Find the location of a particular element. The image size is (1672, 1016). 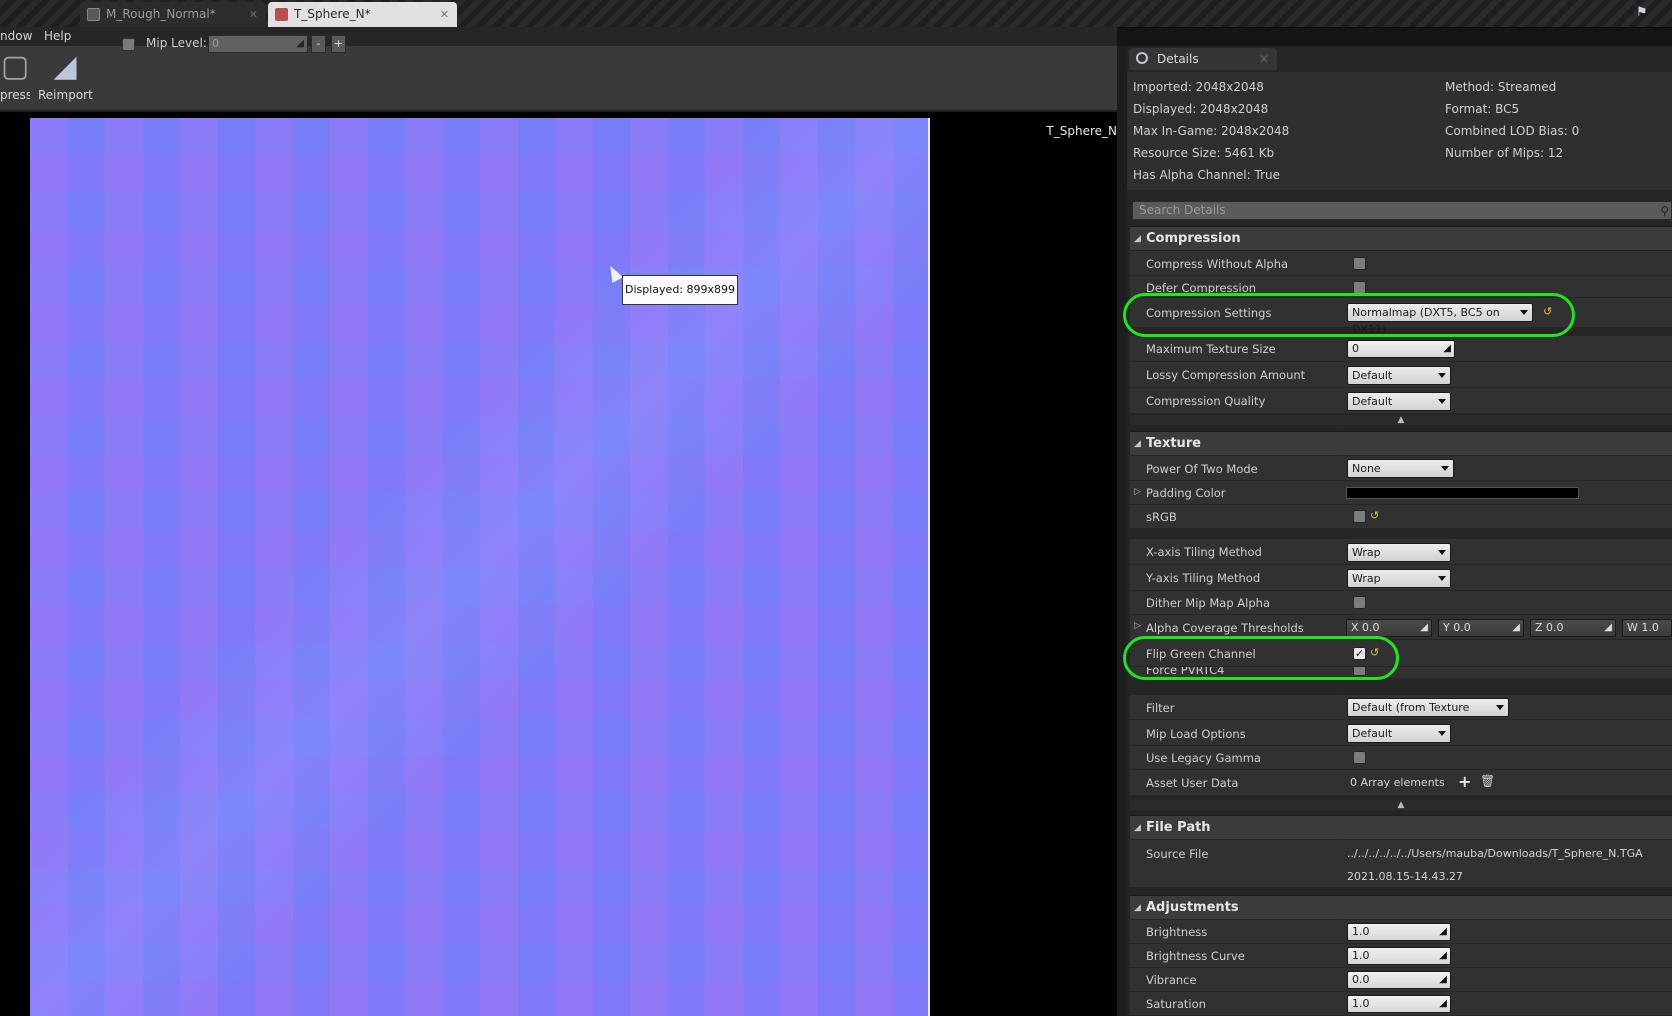

category-adjustments: ◢ Adjustments is located at coordinates (1401, 907).